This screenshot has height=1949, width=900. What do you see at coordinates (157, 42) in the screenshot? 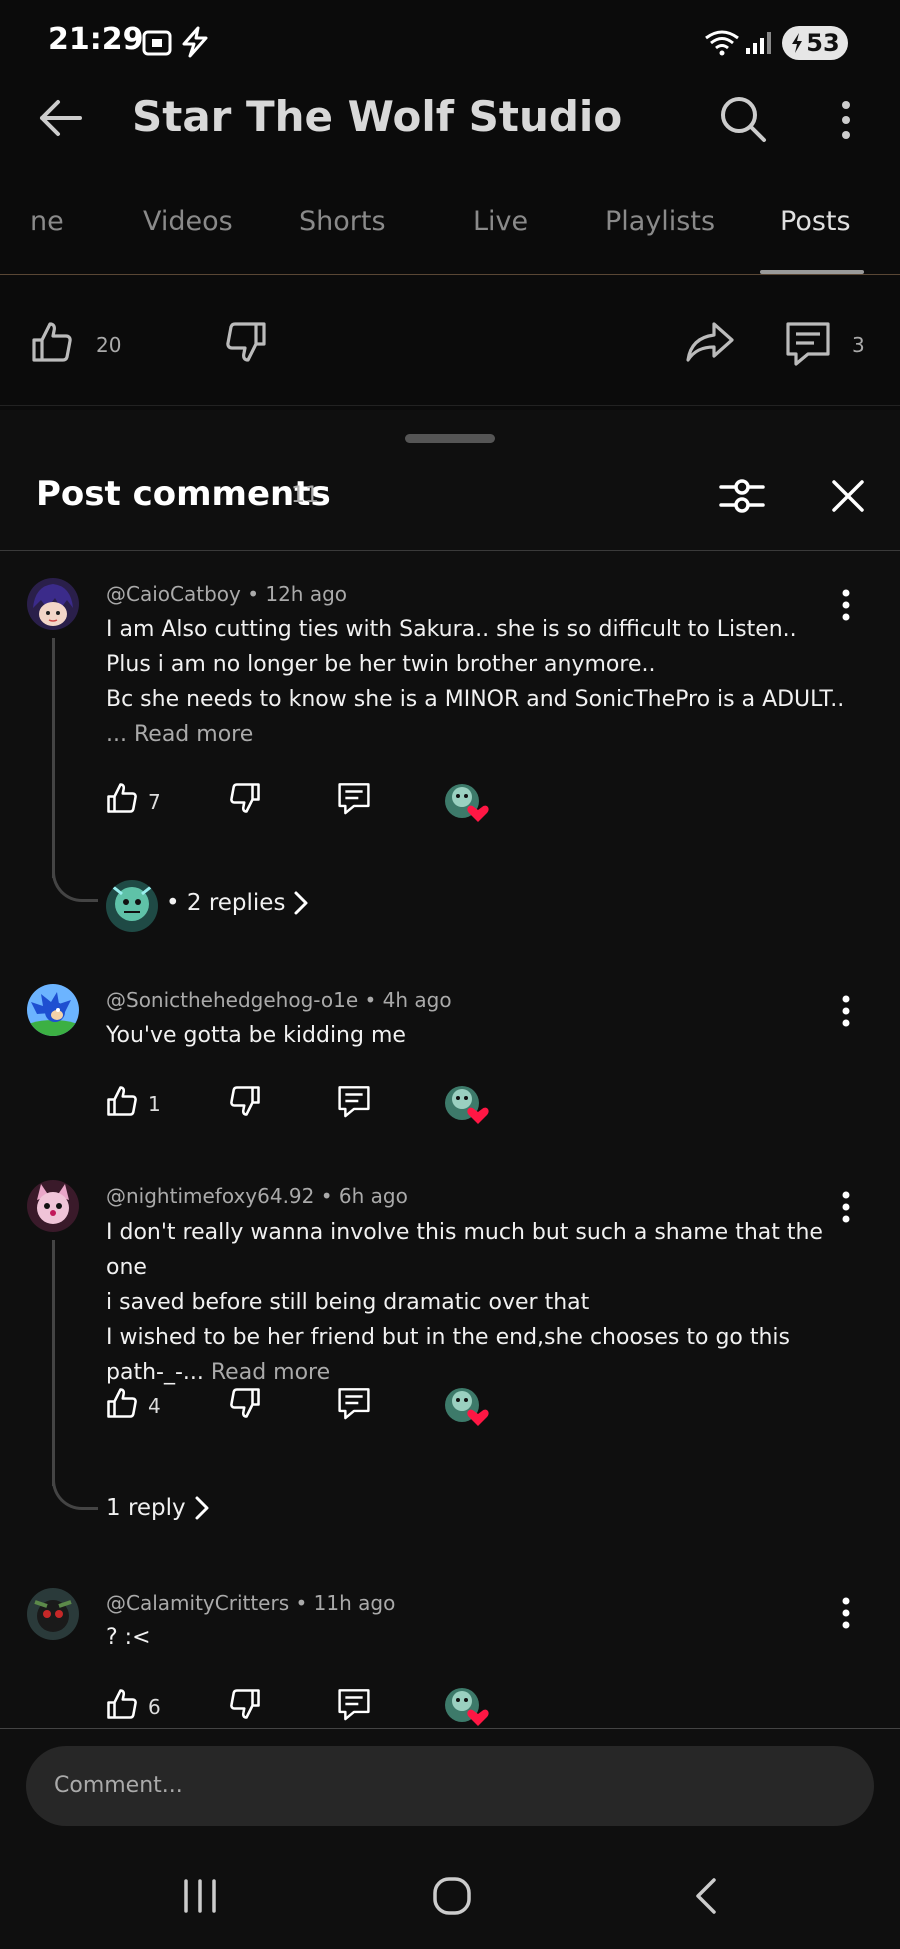
I see `screenshot-icon` at bounding box center [157, 42].